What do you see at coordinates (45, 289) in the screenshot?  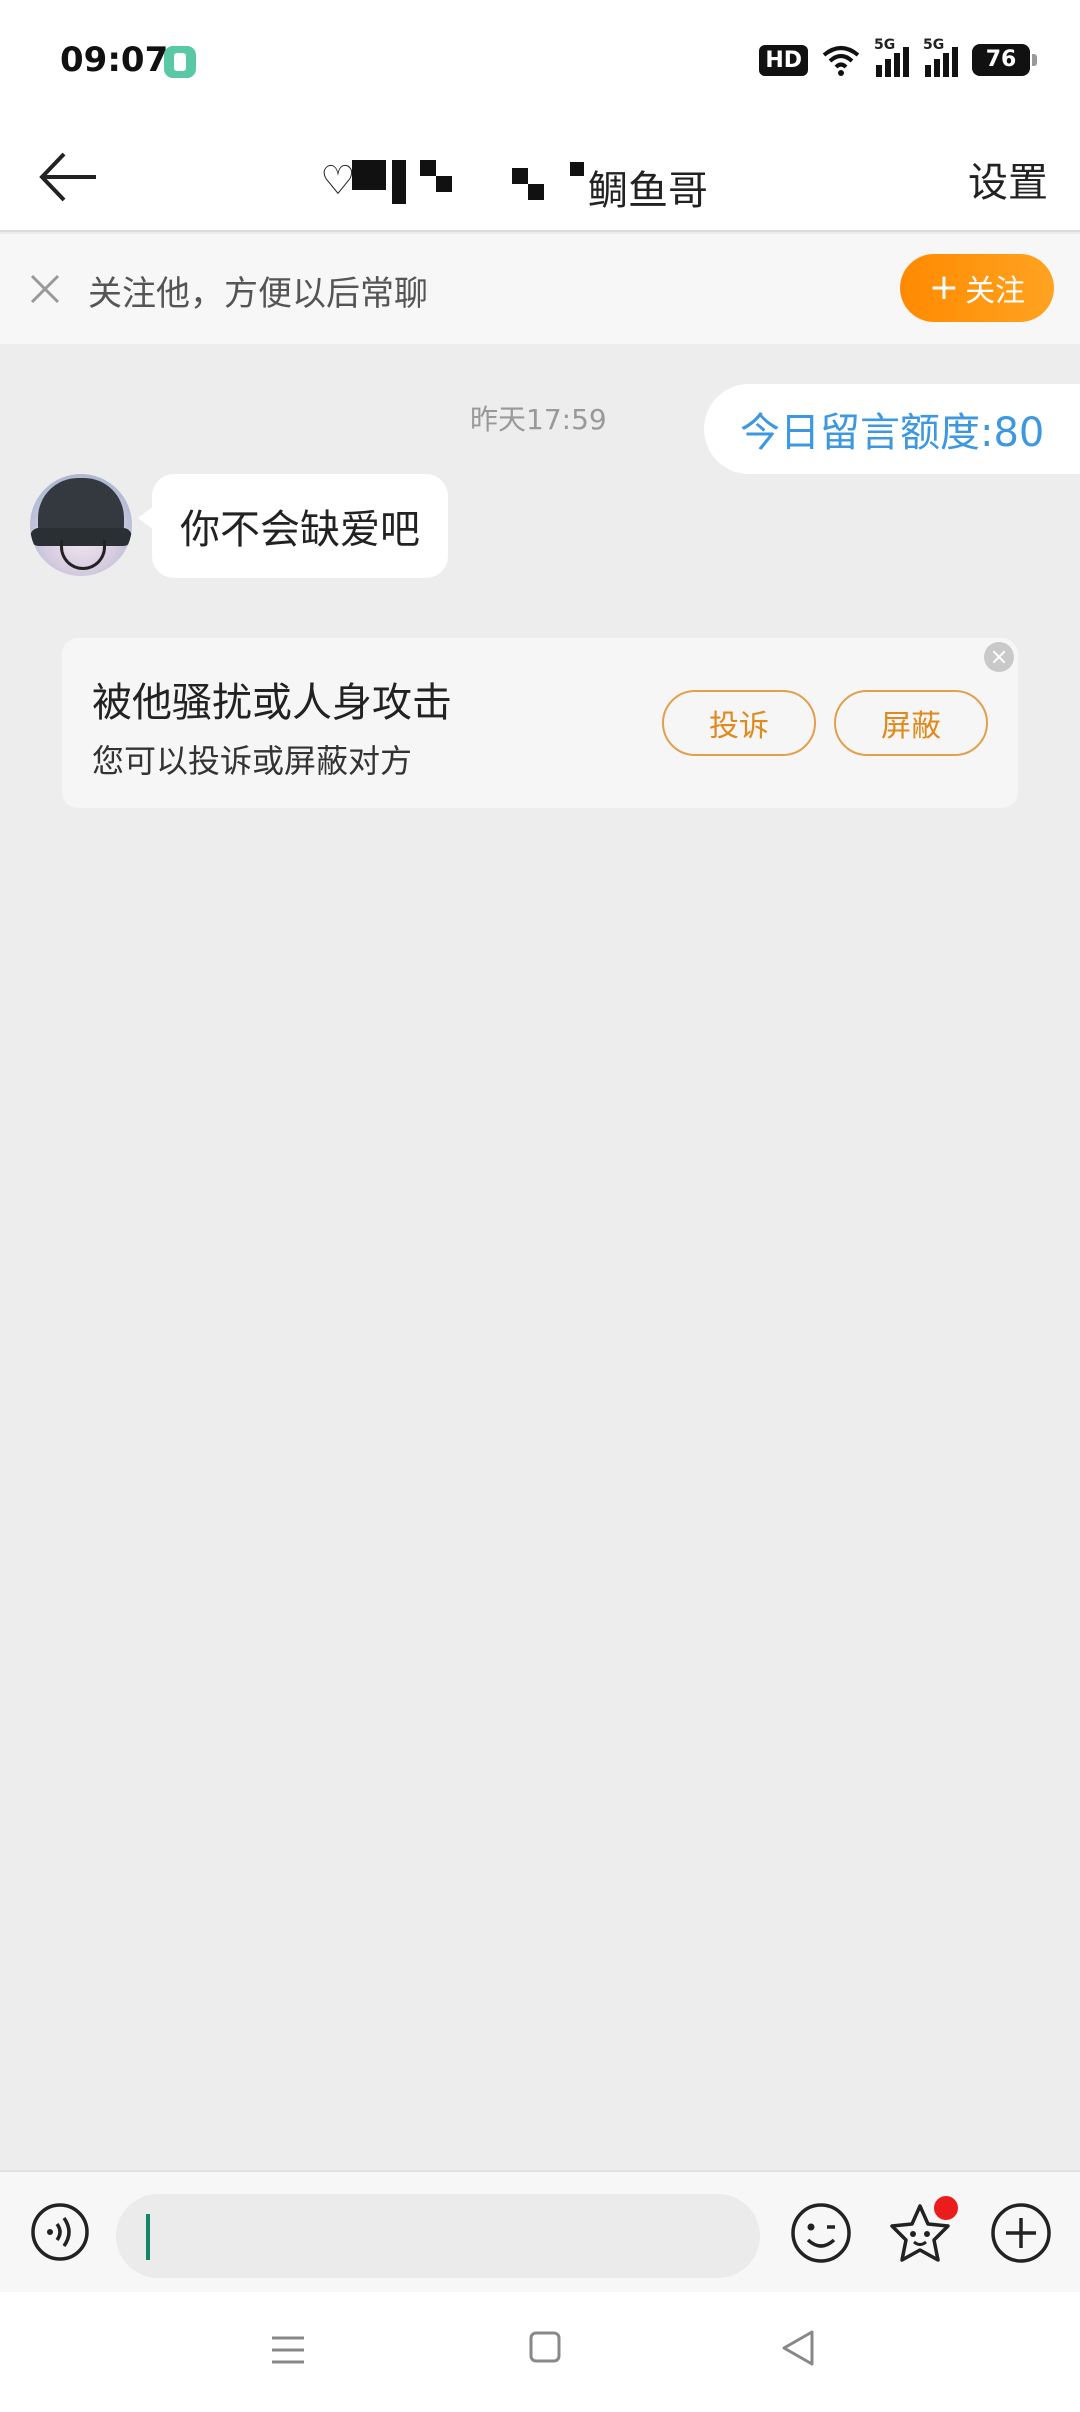 I see `close-icon` at bounding box center [45, 289].